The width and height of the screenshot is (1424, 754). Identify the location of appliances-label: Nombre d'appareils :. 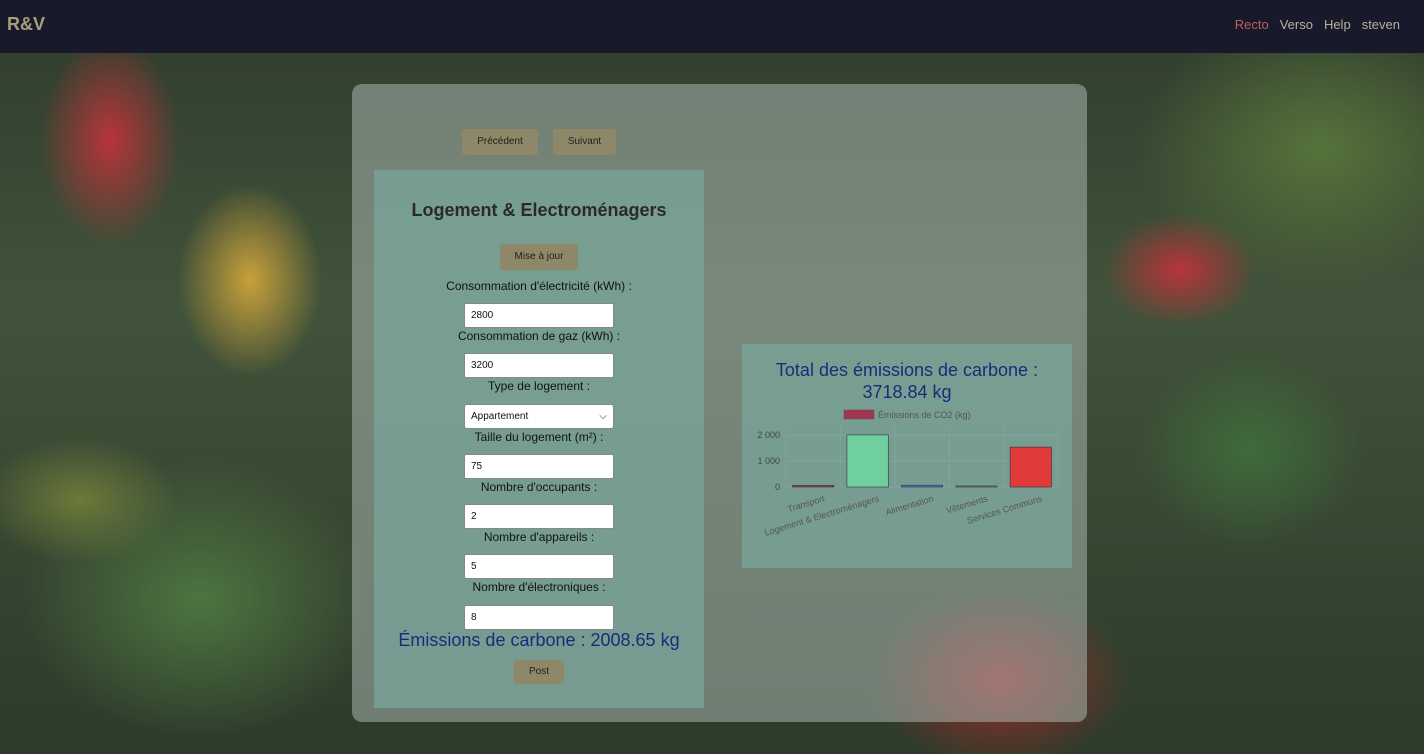
(539, 537).